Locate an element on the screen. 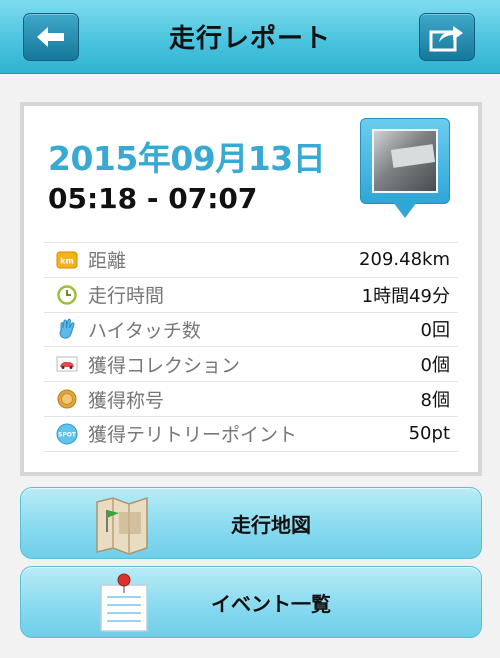 The width and height of the screenshot is (500, 658). stat-label: 距離 is located at coordinates (107, 261).